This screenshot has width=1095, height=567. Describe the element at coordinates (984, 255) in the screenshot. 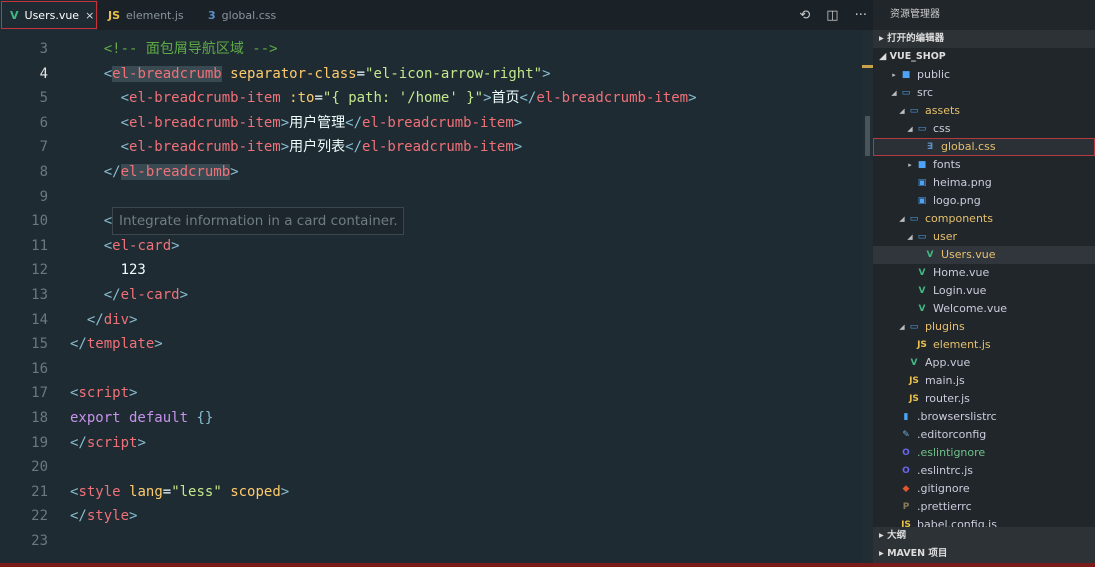

I see `file-tree-item: V Users.vue` at that location.